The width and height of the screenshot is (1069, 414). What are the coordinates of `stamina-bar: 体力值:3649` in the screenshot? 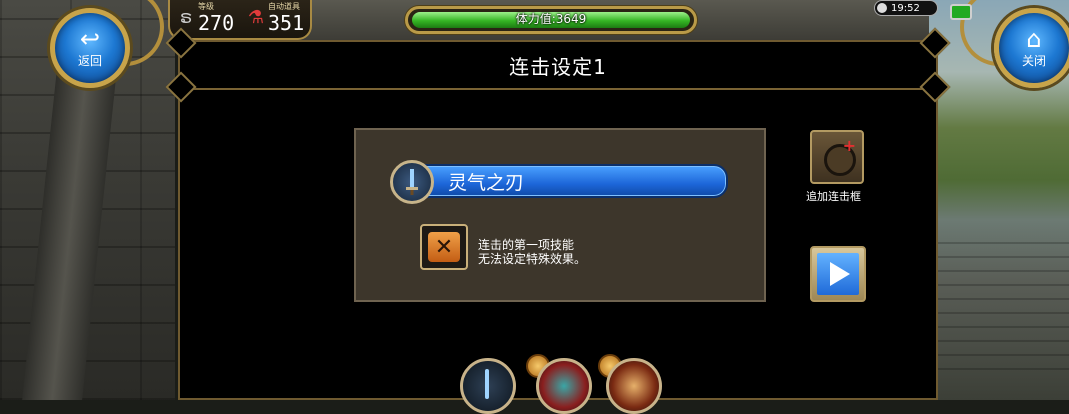 It's located at (551, 20).